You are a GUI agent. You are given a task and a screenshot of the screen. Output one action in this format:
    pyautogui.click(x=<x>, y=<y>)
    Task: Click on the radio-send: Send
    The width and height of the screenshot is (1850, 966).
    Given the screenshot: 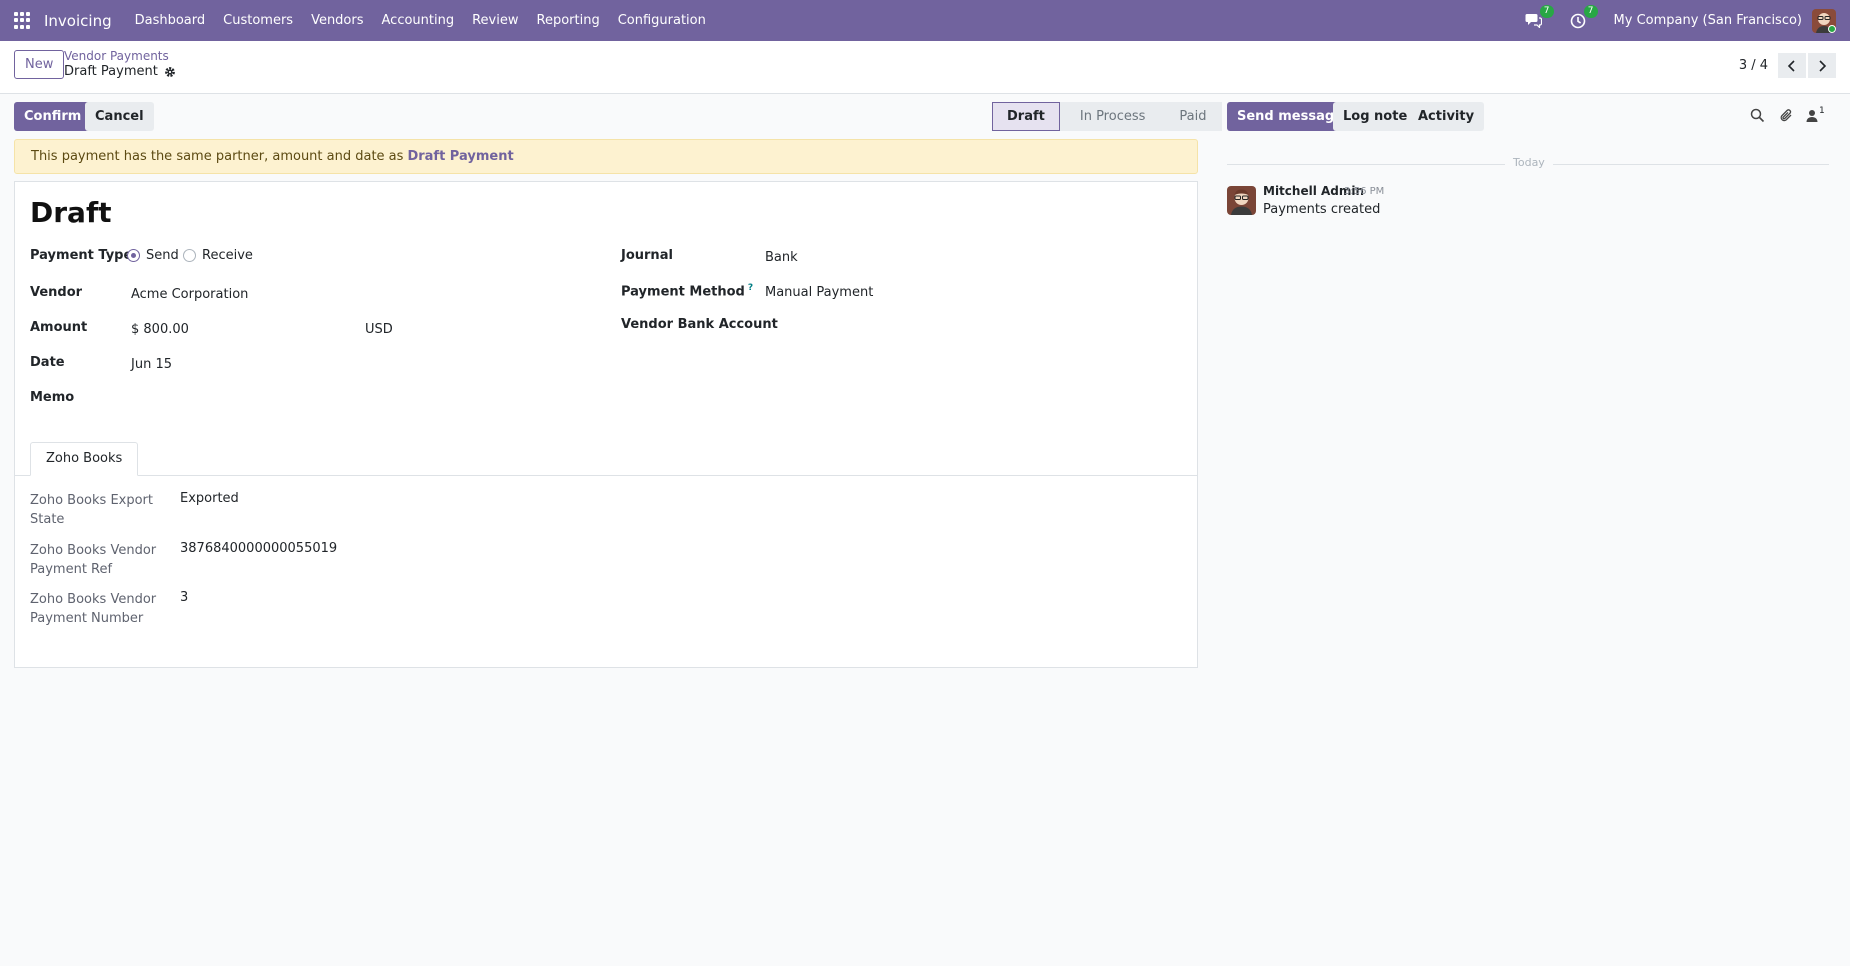 What is the action you would take?
    pyautogui.click(x=153, y=255)
    